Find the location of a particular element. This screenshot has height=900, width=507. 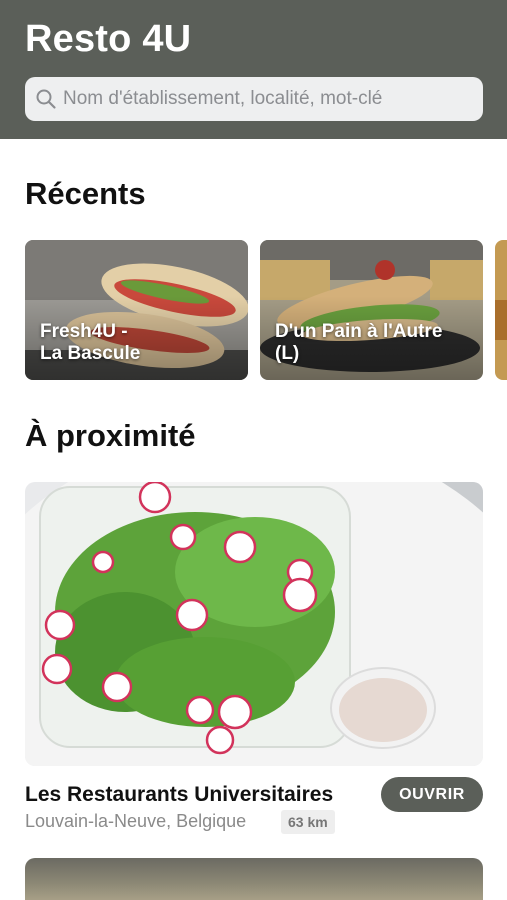

recent-card-label: Fresh4U - La Bascule is located at coordinates (90, 342).